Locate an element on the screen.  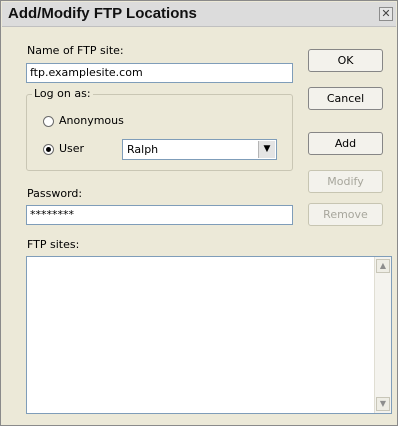
cancel-button: Cancel is located at coordinates (345, 98).